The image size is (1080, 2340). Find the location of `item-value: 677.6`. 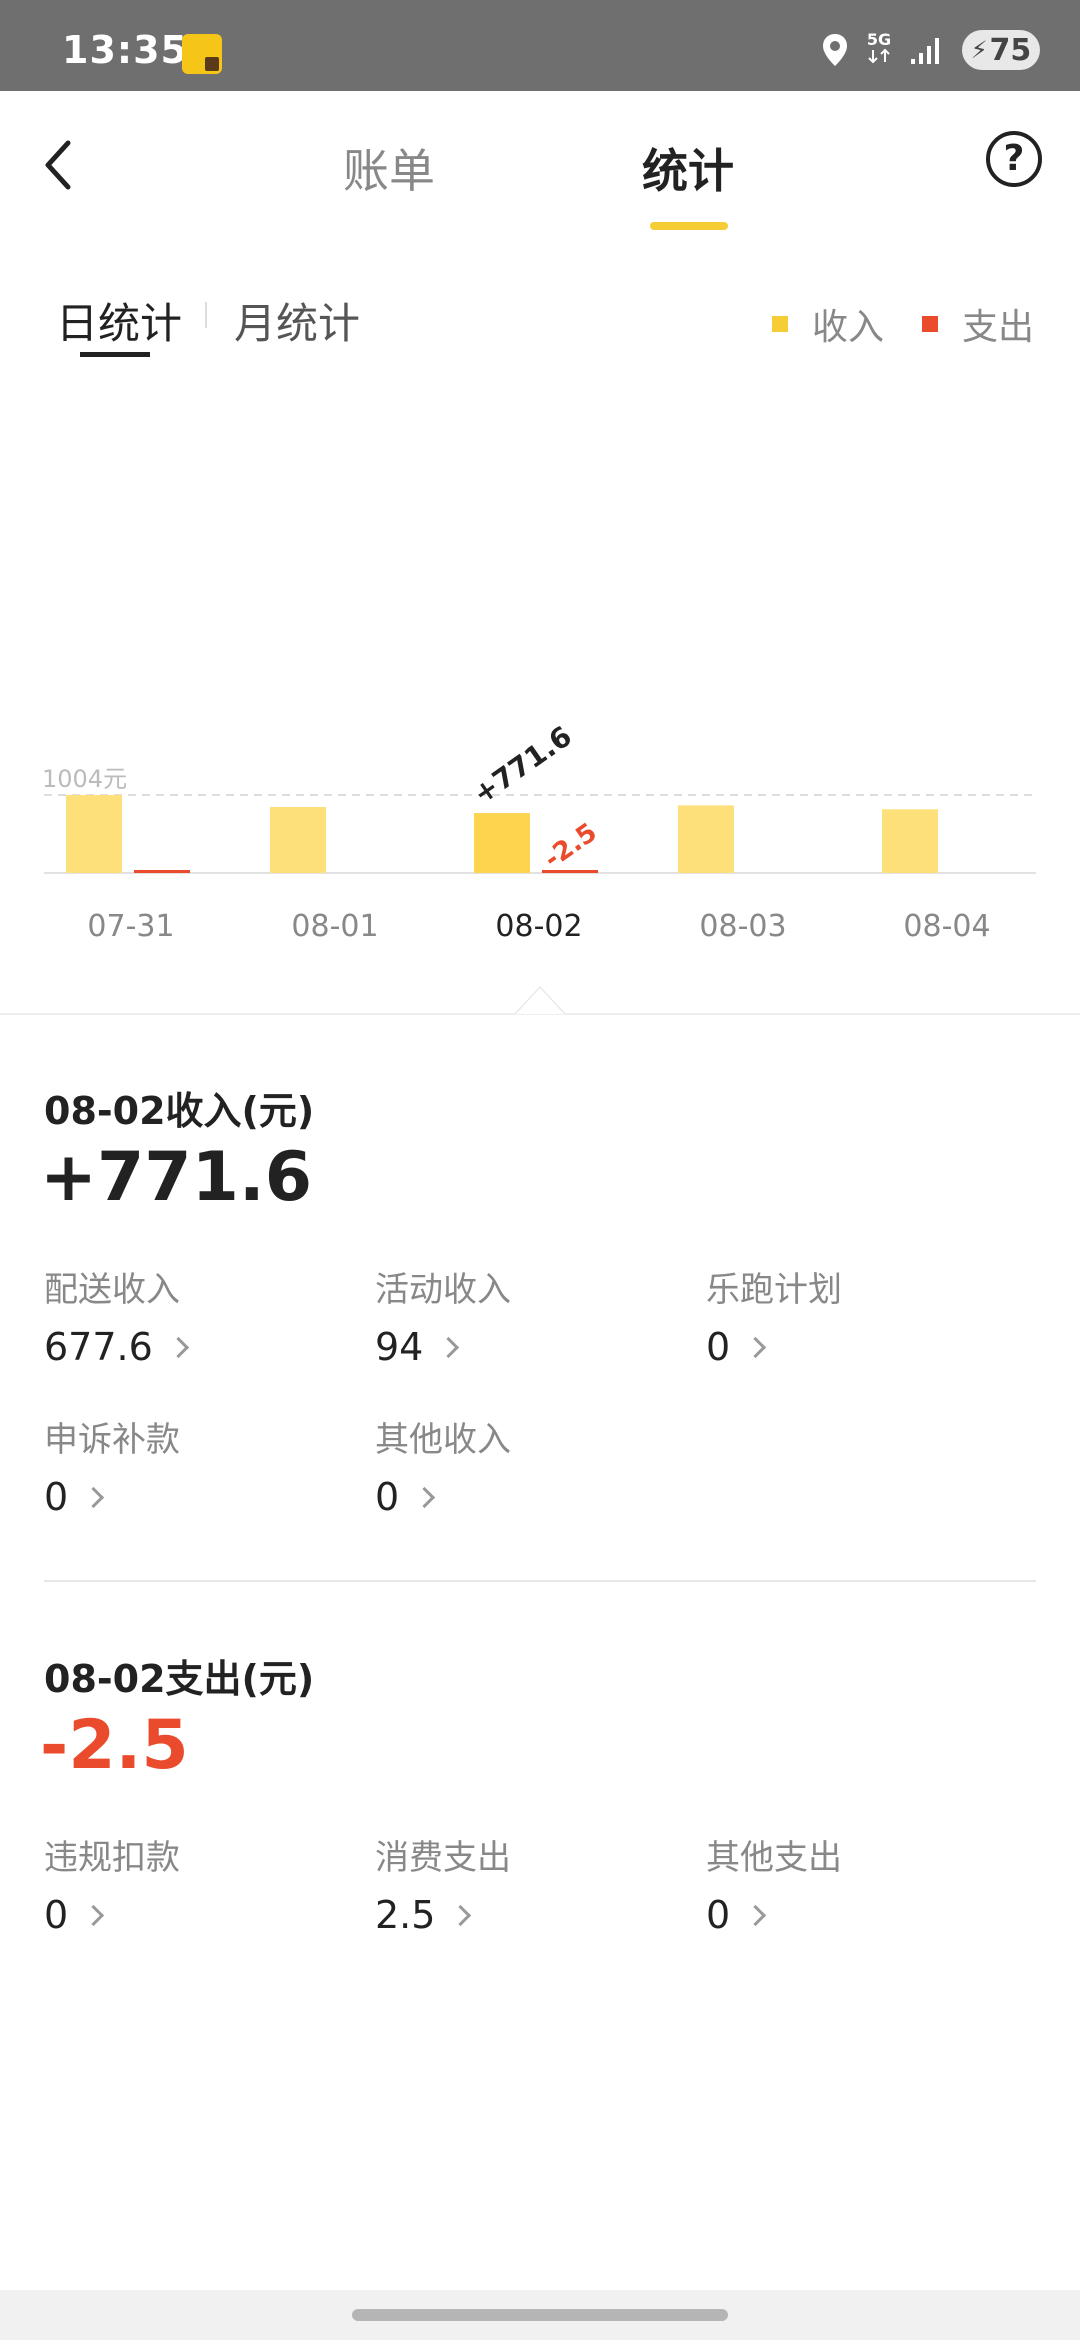

item-value: 677.6 is located at coordinates (98, 1347).